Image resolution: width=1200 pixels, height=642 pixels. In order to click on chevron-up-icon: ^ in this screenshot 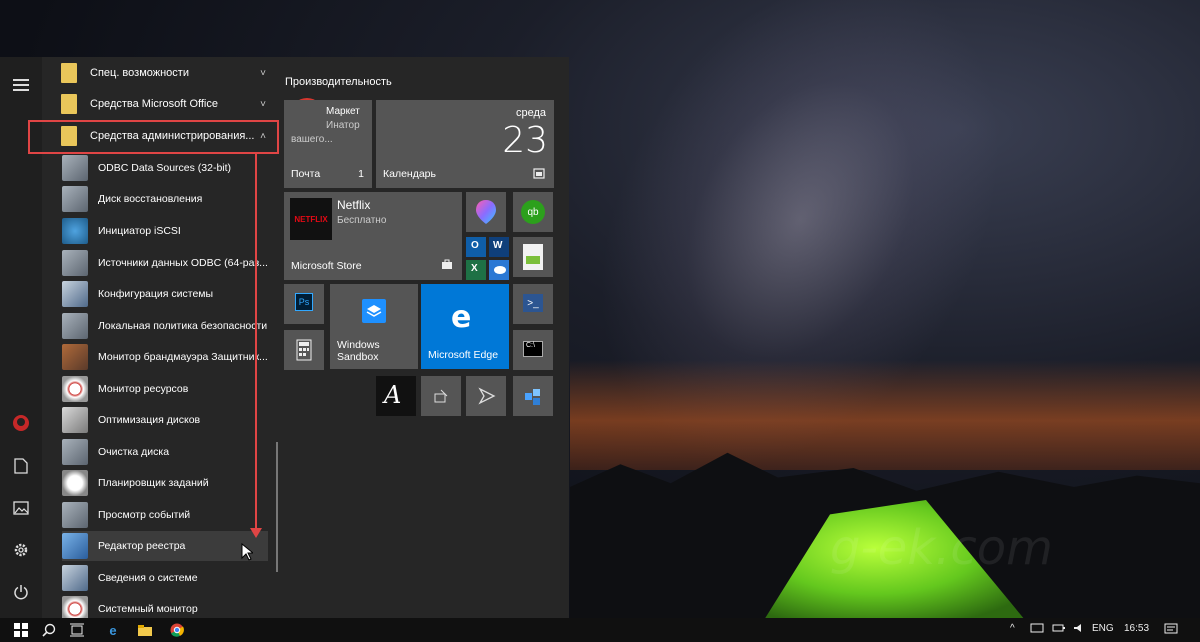, I will do `click(1012, 628)`.